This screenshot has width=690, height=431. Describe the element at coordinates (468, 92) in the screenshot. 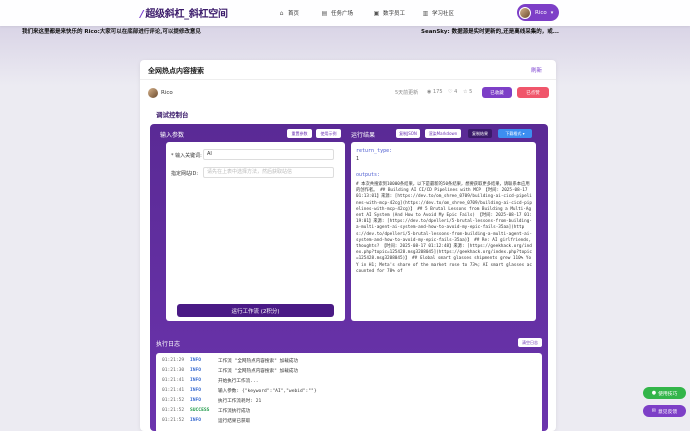

I see `star-count: ☆ 5` at that location.